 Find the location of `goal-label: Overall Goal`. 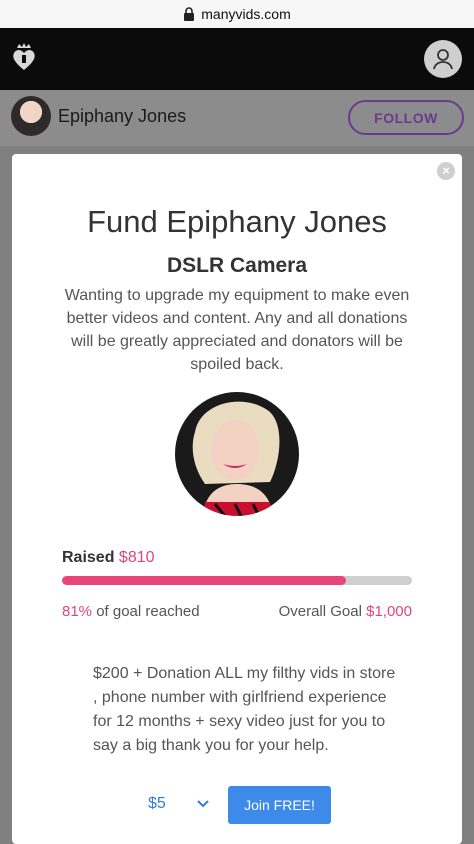

goal-label: Overall Goal is located at coordinates (322, 611).